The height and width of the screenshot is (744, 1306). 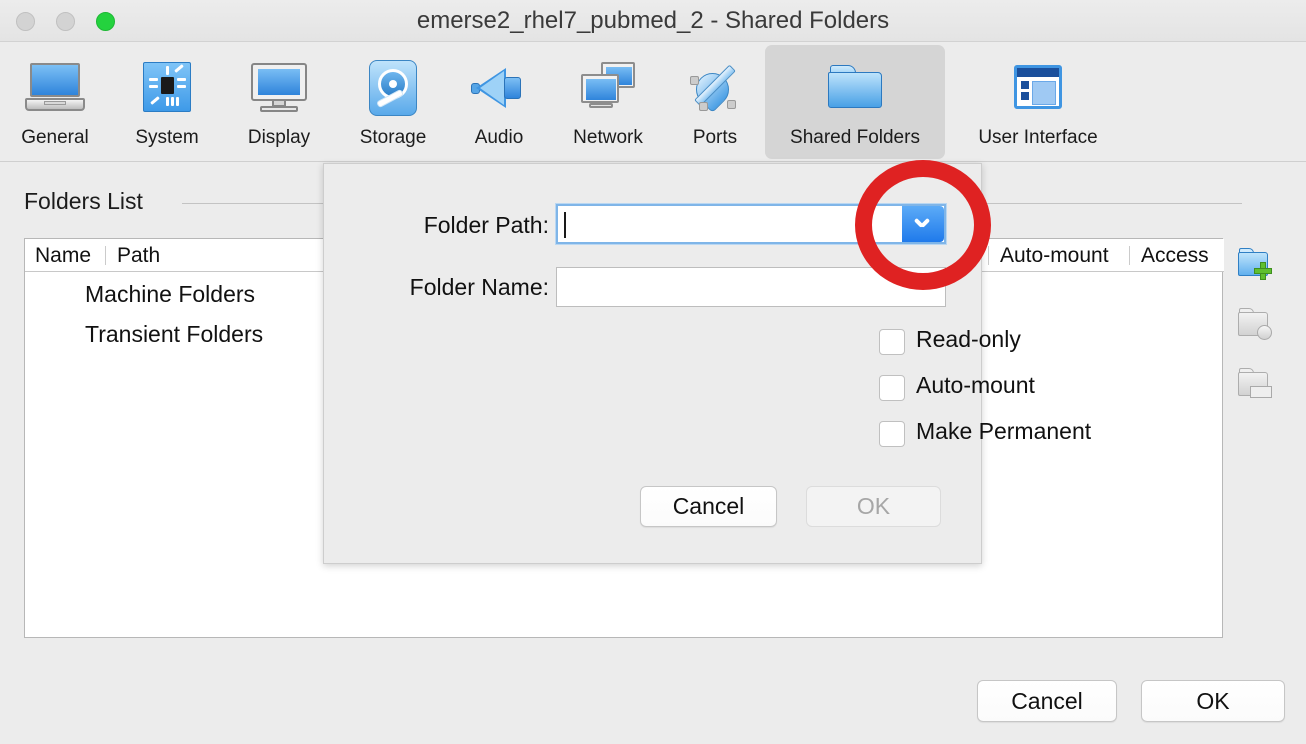 I want to click on column-header-auto-mount: Auto-mount, so click(x=1049, y=255).